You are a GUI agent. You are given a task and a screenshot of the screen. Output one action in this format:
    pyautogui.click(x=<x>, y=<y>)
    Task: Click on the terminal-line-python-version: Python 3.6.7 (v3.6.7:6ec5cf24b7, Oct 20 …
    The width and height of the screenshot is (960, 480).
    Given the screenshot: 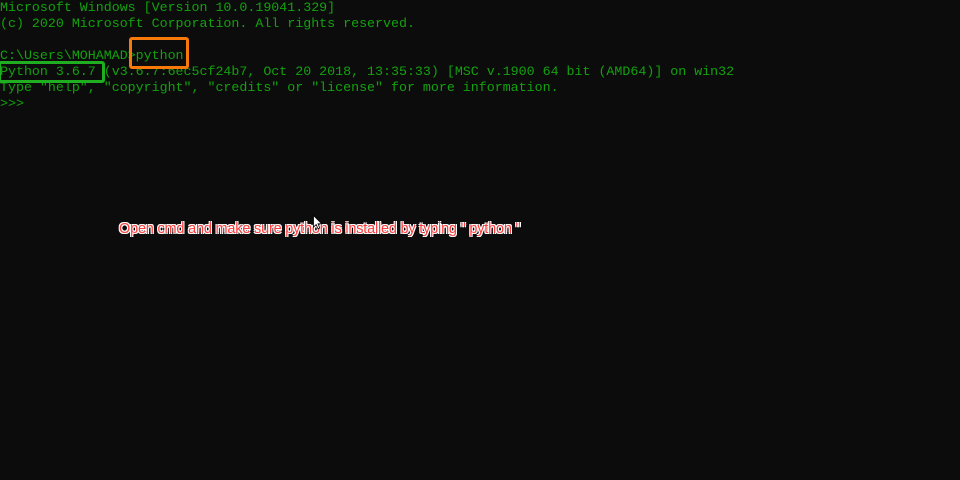 What is the action you would take?
    pyautogui.click(x=367, y=71)
    